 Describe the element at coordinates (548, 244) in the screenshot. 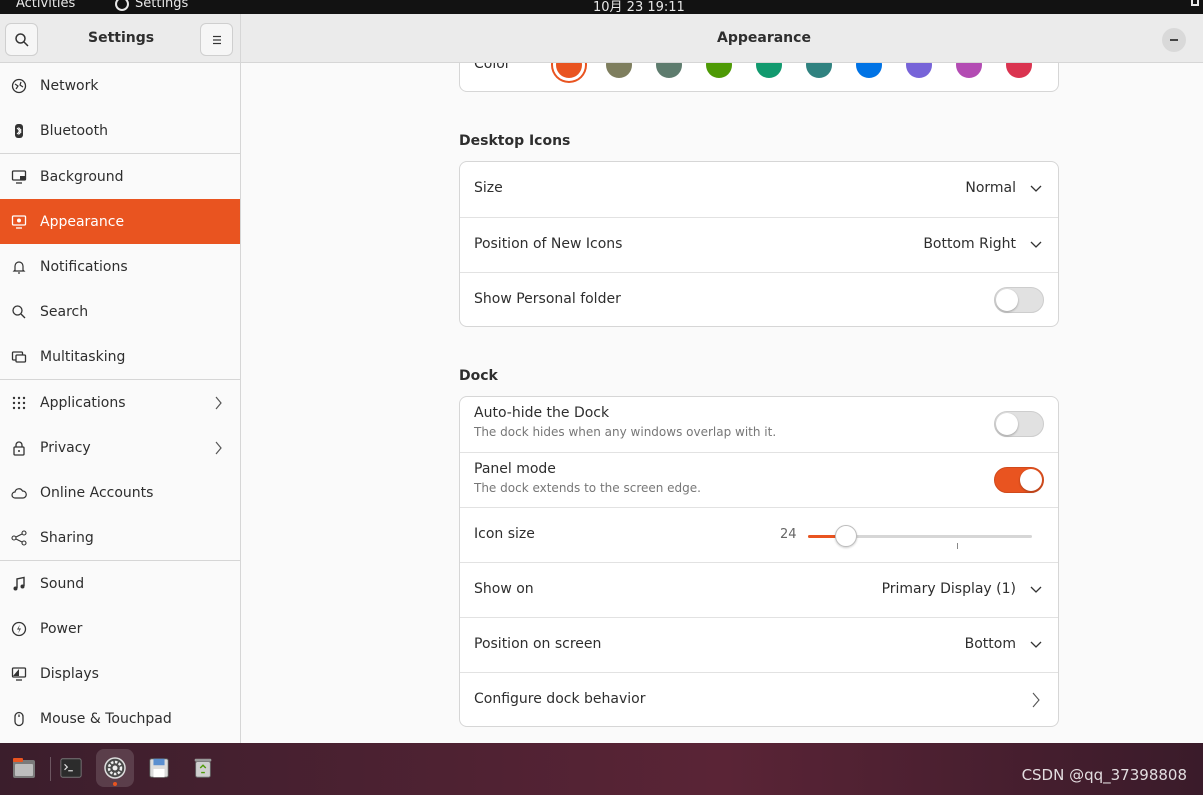

I see `new-icons-position-label: Position of New Icons` at that location.